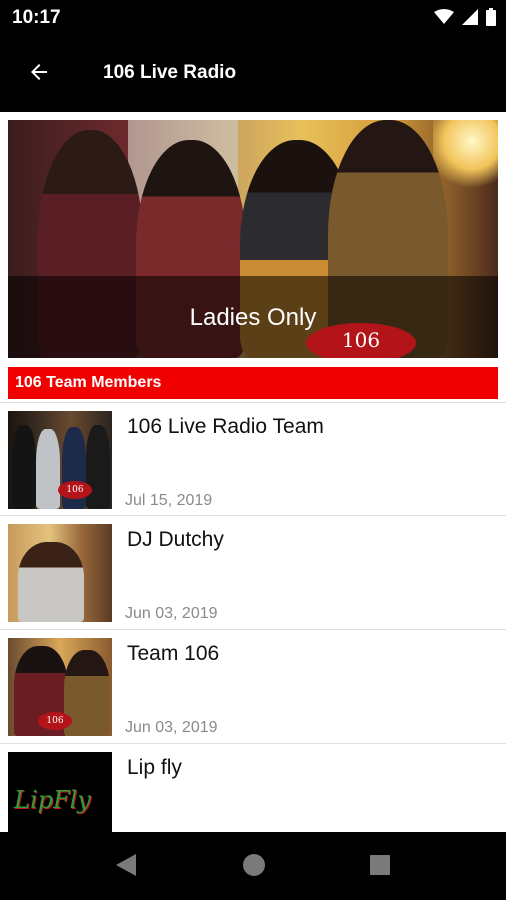 The height and width of the screenshot is (900, 506). I want to click on home-circle-icon, so click(254, 868).